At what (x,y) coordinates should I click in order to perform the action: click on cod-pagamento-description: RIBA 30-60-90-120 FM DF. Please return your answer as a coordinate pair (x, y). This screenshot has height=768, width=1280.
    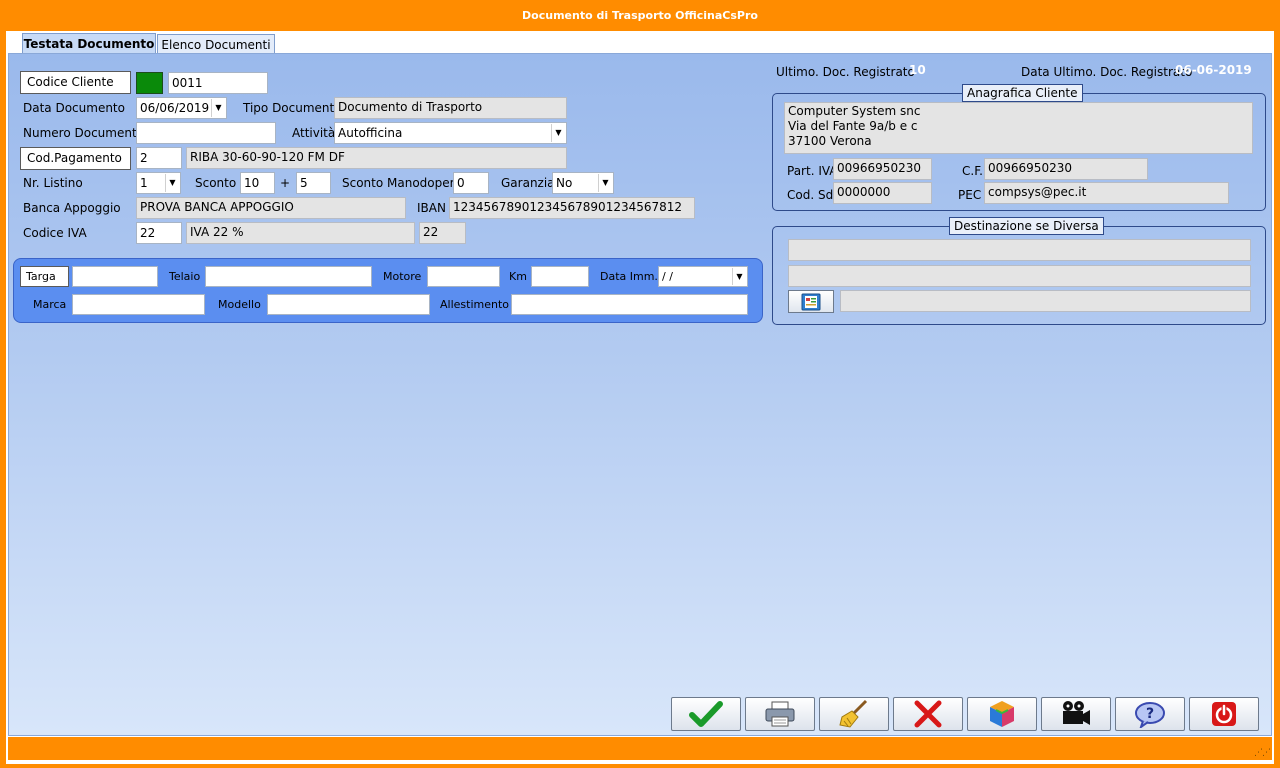
    Looking at the image, I should click on (376, 158).